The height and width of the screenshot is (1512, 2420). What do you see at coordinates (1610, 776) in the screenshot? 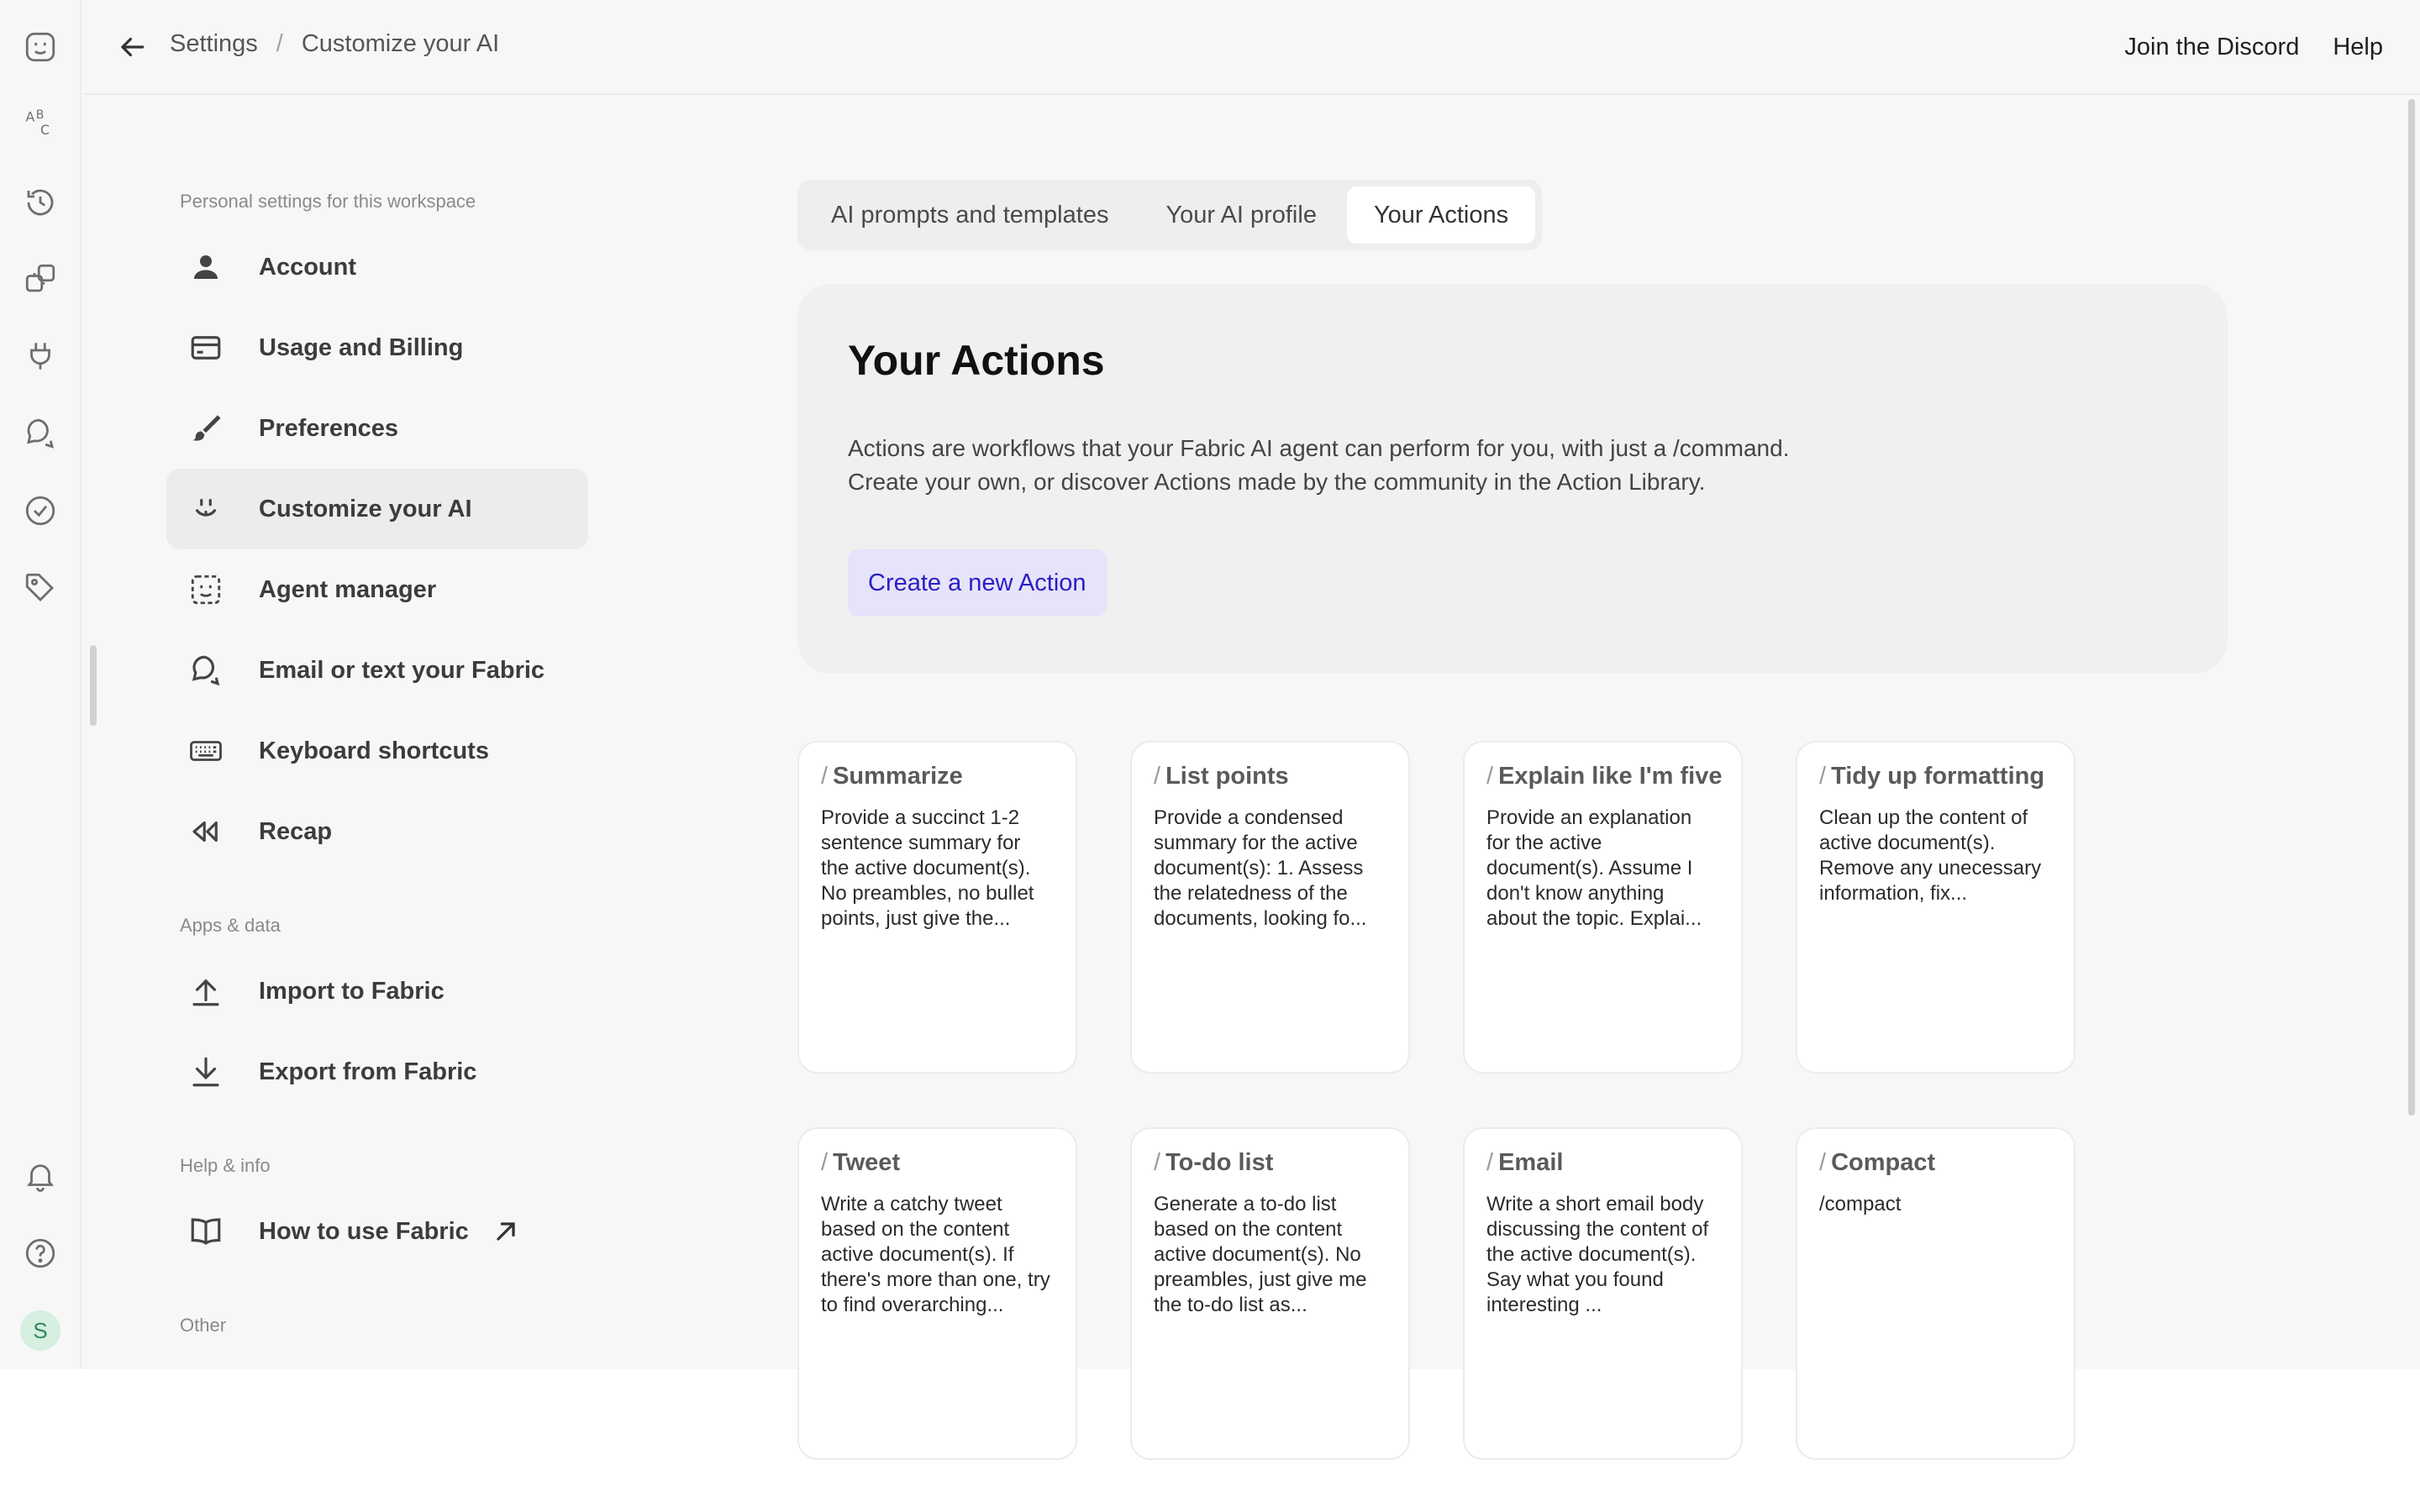
I see `action-name: Explain like I'm five` at bounding box center [1610, 776].